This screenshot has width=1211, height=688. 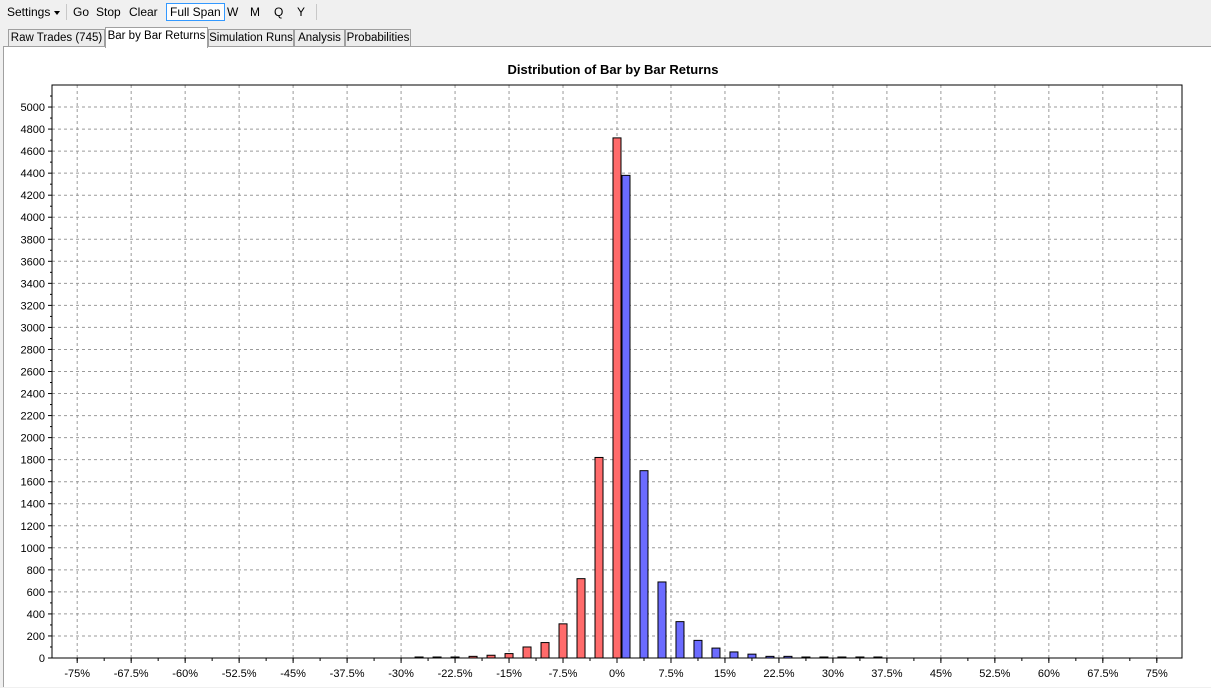 What do you see at coordinates (255, 12) in the screenshot?
I see `month-button: M` at bounding box center [255, 12].